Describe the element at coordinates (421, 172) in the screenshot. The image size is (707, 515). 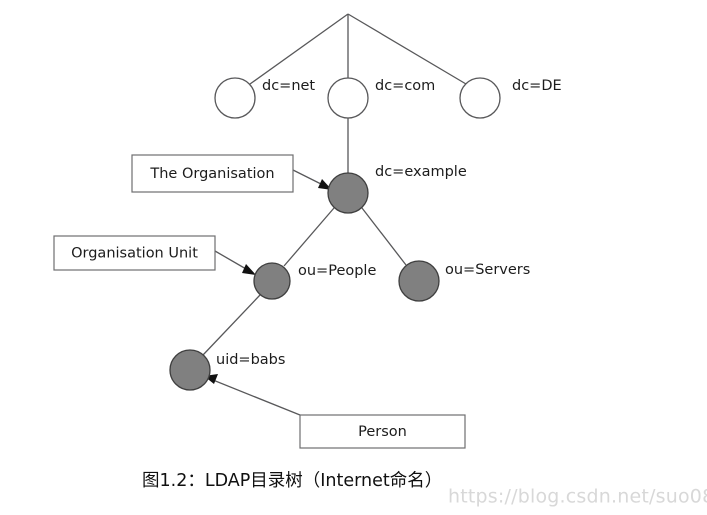
I see `node-label-dc-example: dc=example` at that location.